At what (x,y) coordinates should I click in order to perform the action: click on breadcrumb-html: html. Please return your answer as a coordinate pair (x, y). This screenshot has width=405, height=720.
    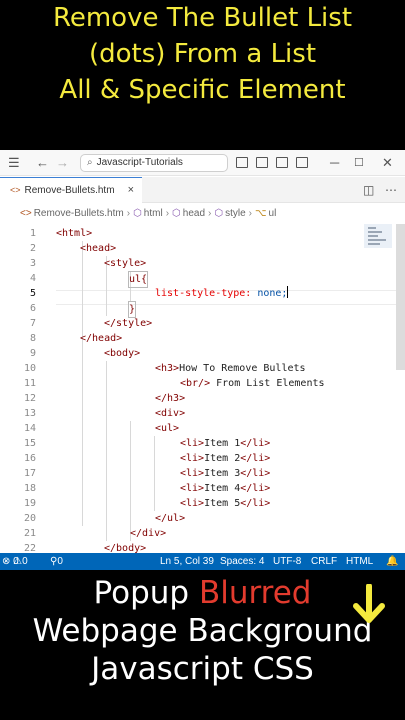
    Looking at the image, I should click on (153, 213).